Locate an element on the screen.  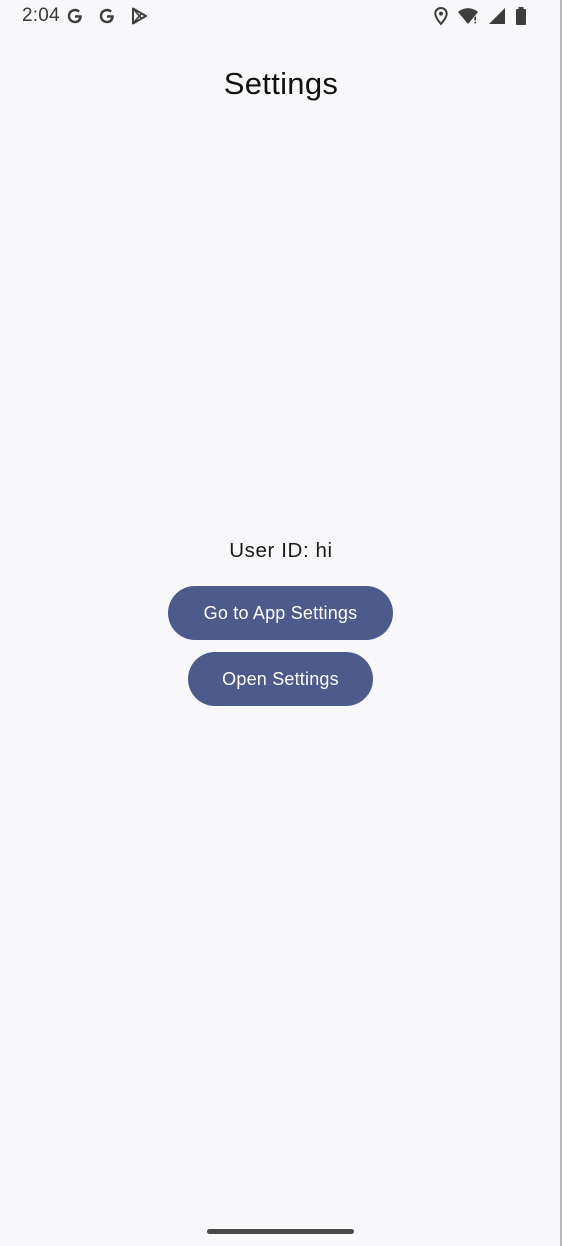
battery-icon is located at coordinates (521, 16).